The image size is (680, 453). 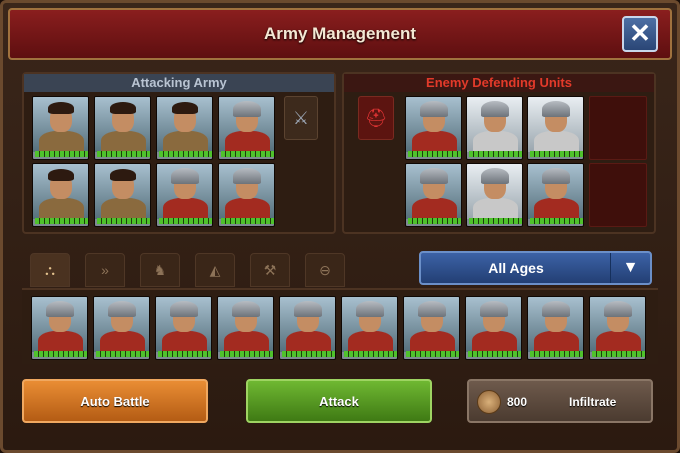 I want to click on infiltrate-button: 800 Infiltrate, so click(x=560, y=401).